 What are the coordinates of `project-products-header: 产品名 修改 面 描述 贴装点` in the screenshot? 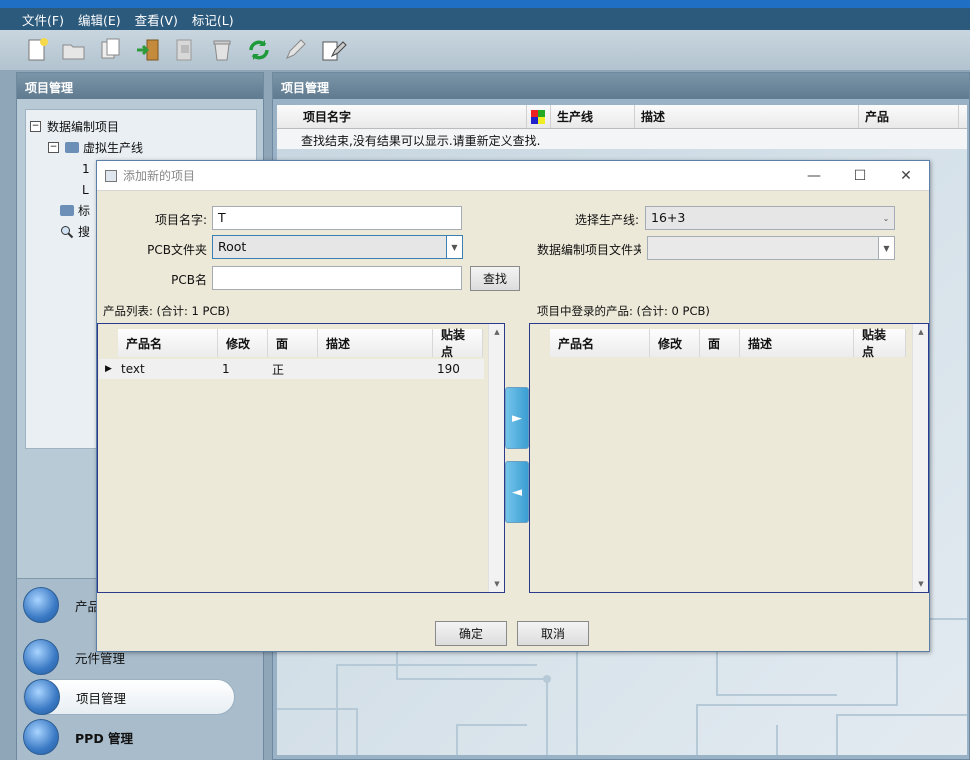 It's located at (728, 343).